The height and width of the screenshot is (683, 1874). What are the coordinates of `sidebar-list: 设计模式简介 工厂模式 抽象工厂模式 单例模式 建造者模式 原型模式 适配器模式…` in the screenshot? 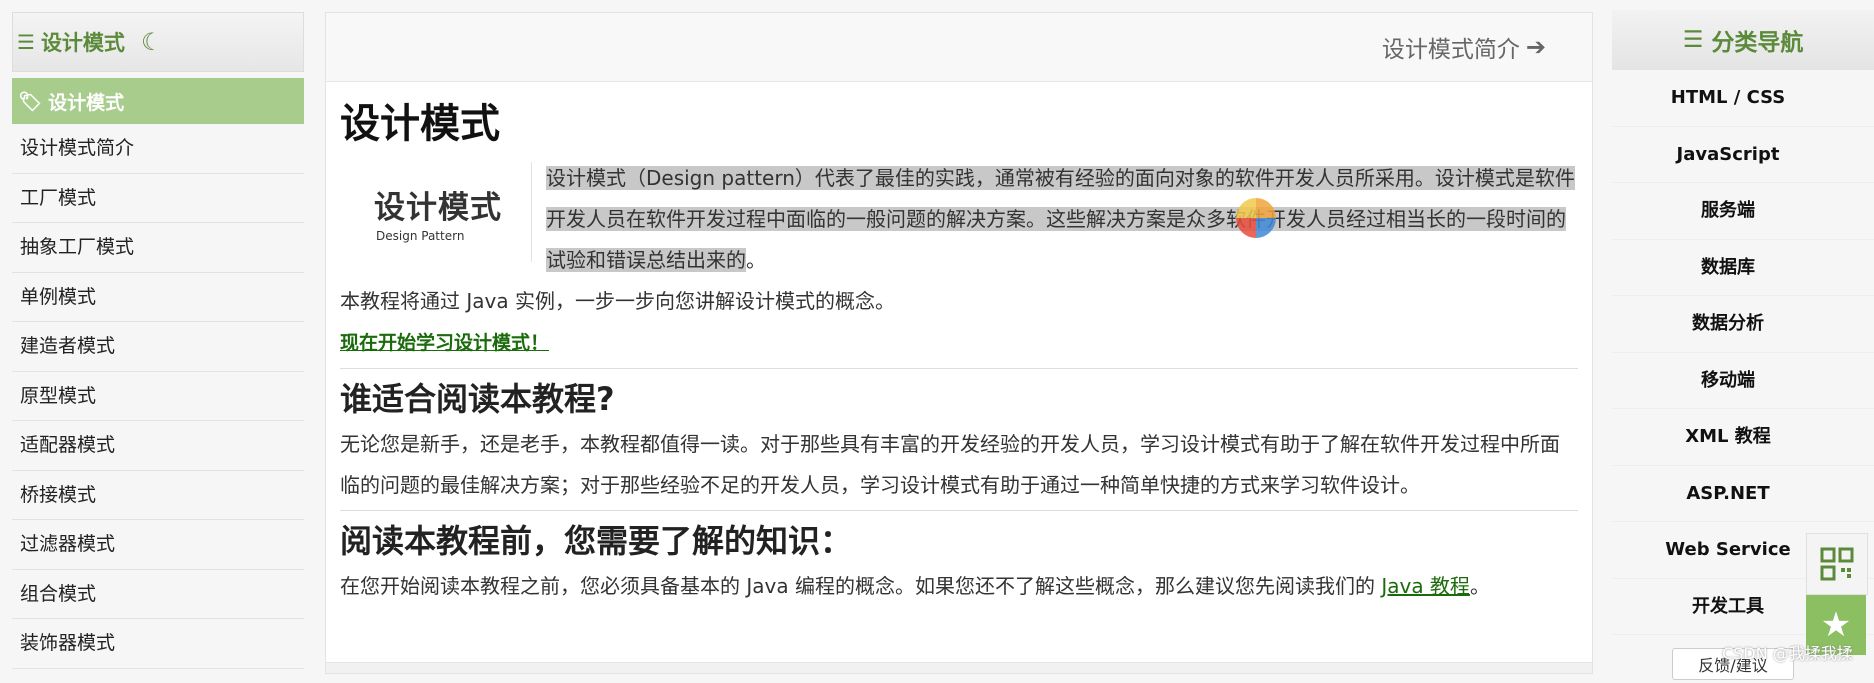 It's located at (158, 396).